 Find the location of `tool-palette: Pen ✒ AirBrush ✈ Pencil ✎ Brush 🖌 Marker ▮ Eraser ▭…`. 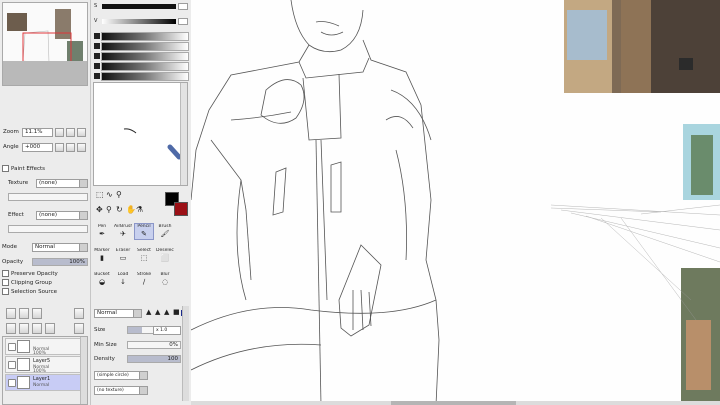

tool-palette: Pen ✒ AirBrush ✈ Pencil ✎ Brush 🖌 Marker ▮ Eraser ▭… is located at coordinates (140, 261).